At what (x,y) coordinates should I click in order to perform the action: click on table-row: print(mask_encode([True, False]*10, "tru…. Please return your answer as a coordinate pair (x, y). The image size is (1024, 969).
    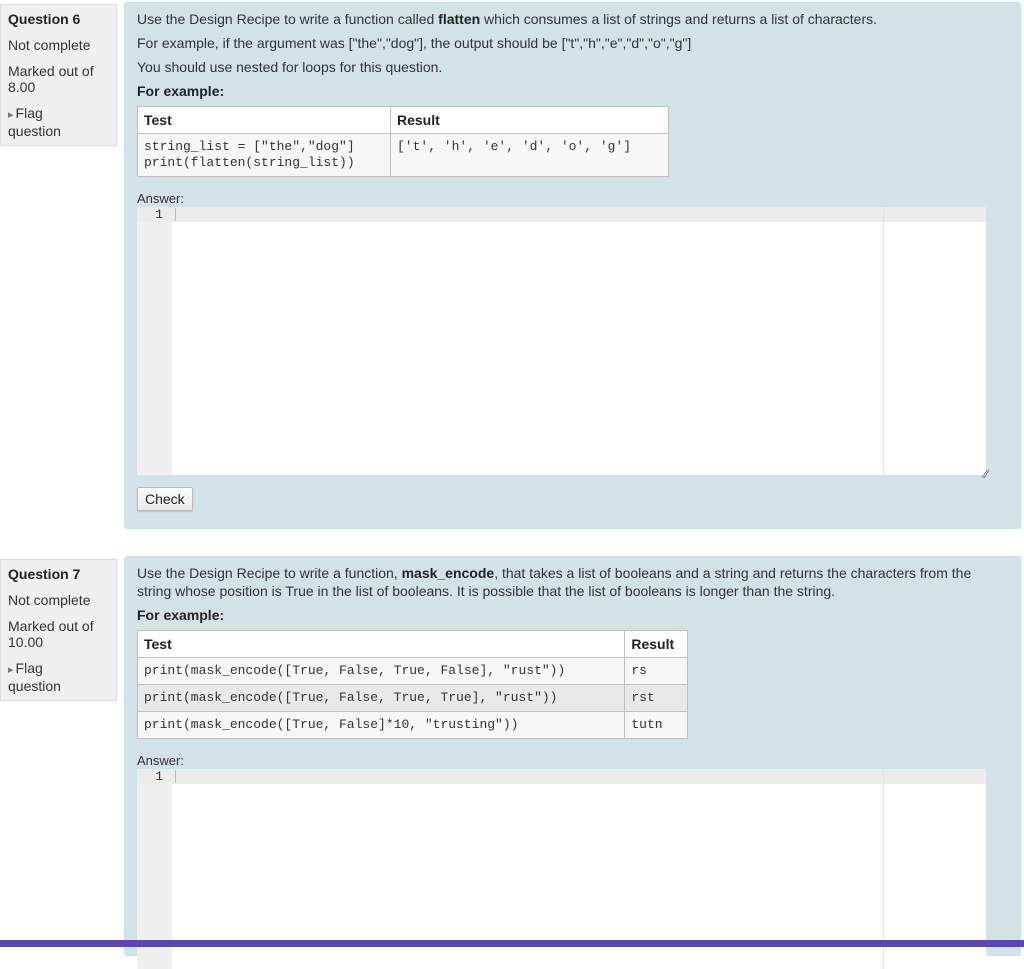
    Looking at the image, I should click on (412, 725).